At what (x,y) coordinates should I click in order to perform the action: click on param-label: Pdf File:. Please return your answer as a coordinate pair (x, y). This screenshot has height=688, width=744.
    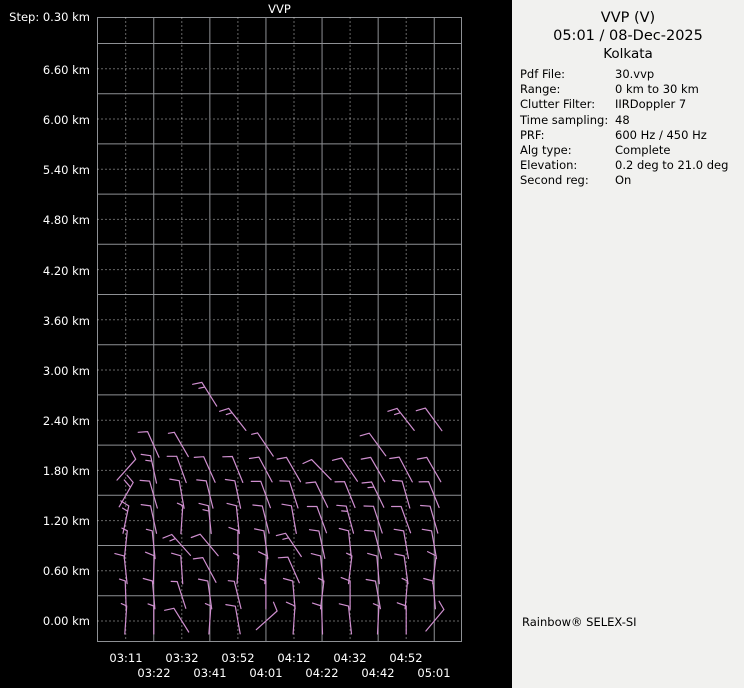
    Looking at the image, I should click on (543, 74).